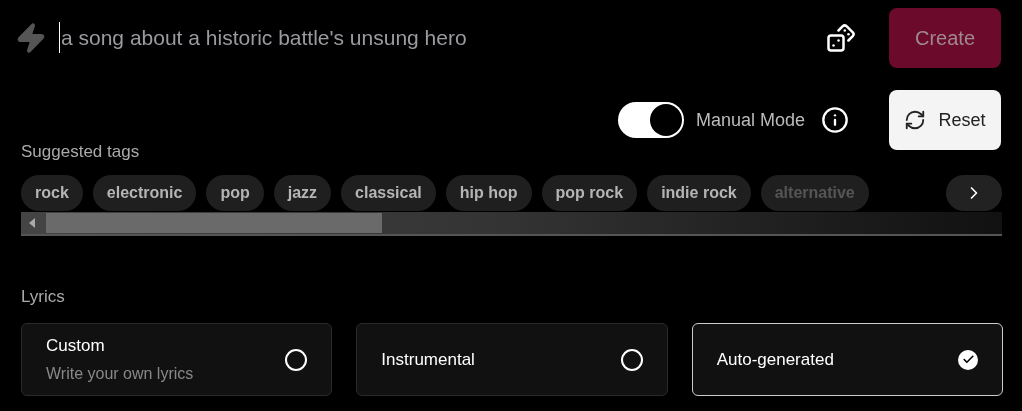 Image resolution: width=1022 pixels, height=411 pixels. Describe the element at coordinates (31, 37) in the screenshot. I see `lightning-icon` at that location.